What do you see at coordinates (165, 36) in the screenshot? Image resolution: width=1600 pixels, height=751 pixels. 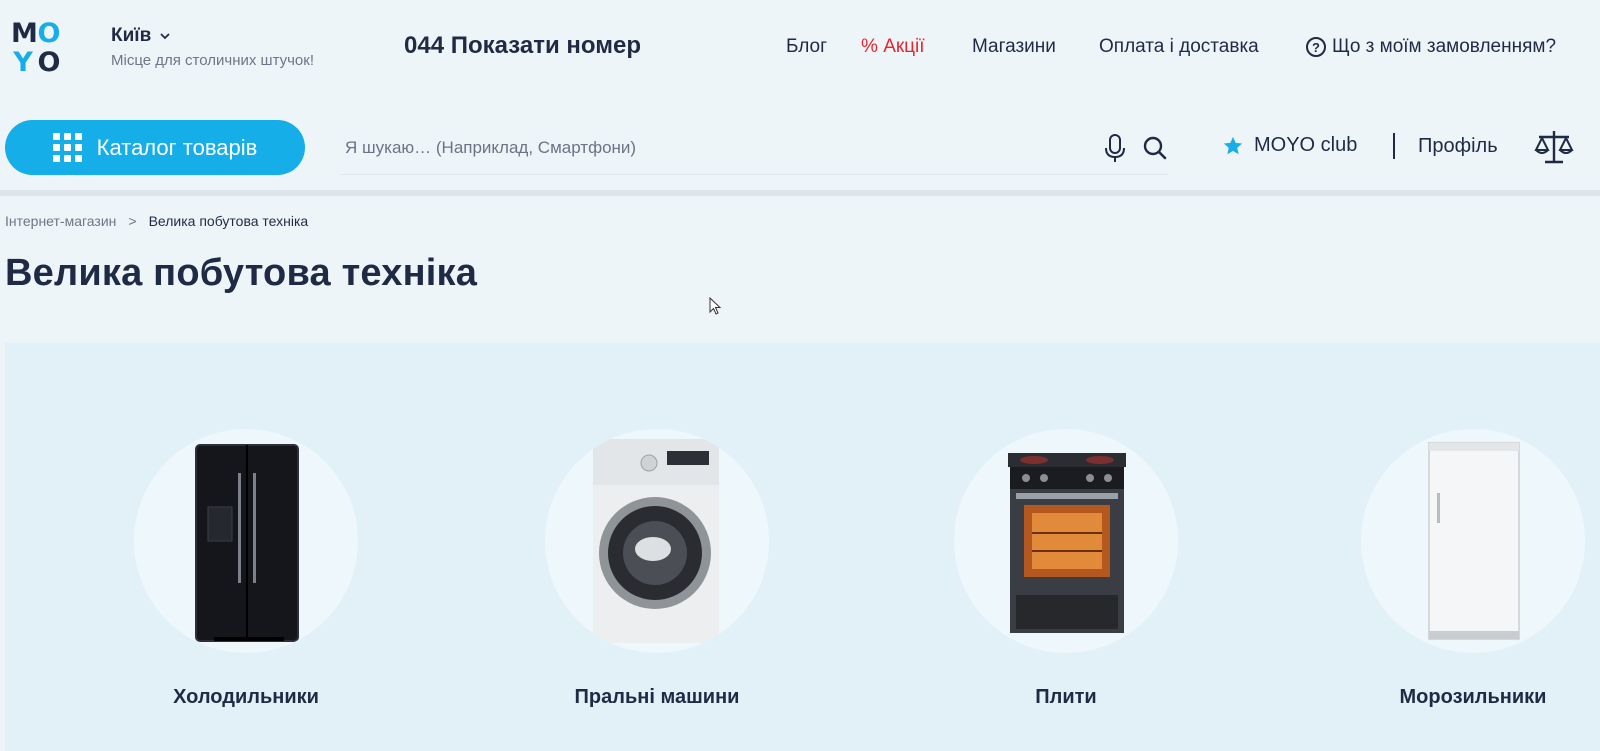 I see `chevron-down-icon` at bounding box center [165, 36].